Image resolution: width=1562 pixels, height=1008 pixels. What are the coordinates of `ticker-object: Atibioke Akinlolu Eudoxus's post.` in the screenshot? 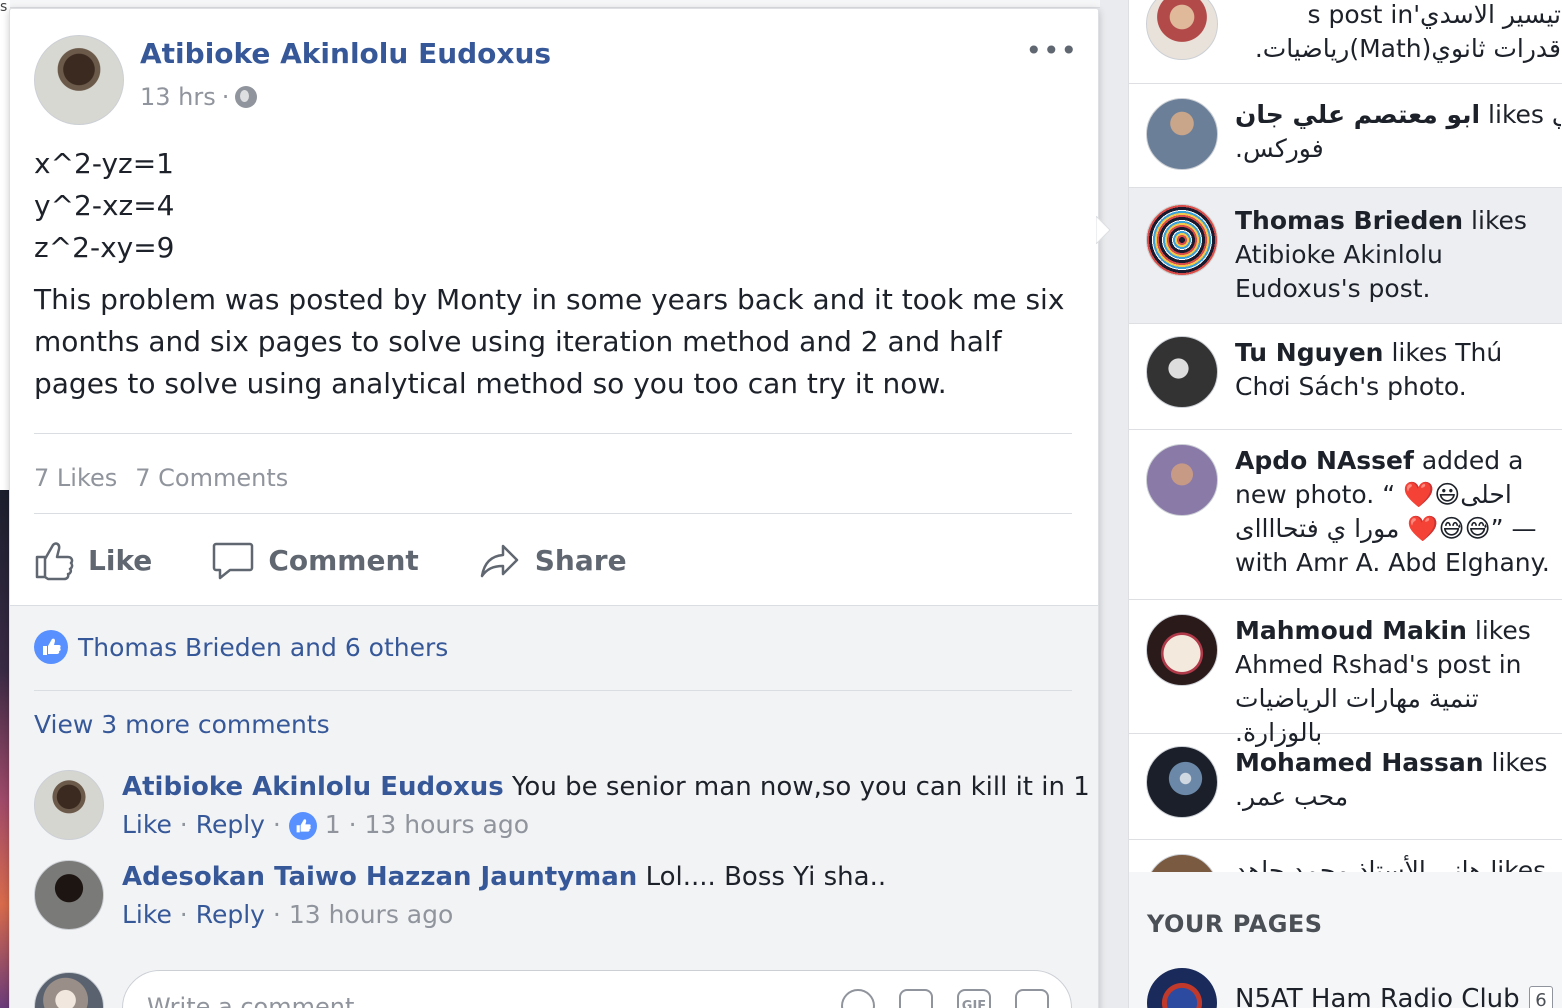 It's located at (1339, 271).